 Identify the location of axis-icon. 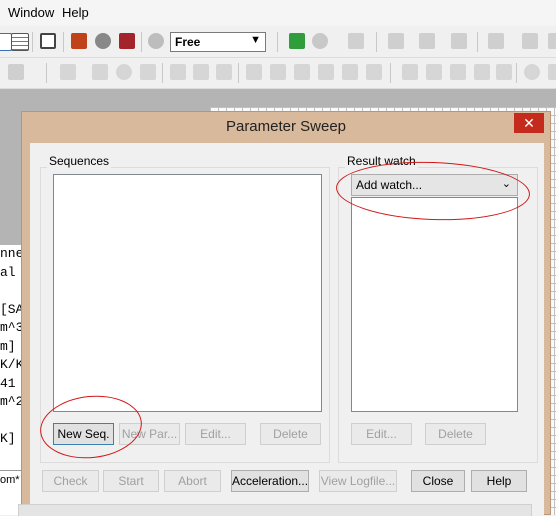
(396, 41).